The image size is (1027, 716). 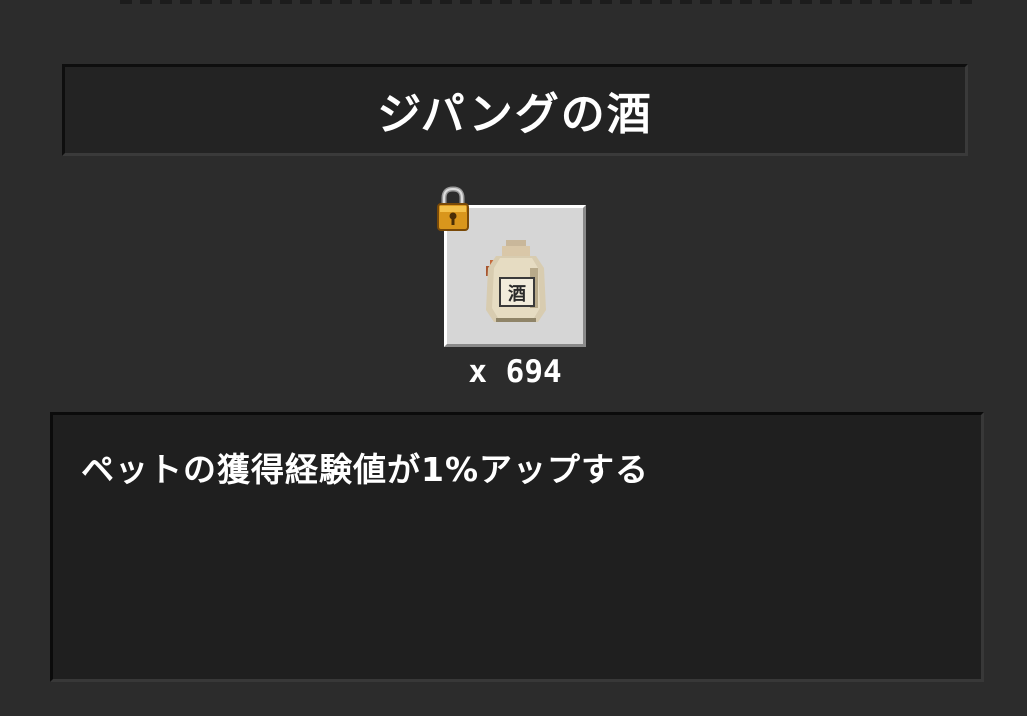 What do you see at coordinates (453, 208) in the screenshot?
I see `padlock-icon` at bounding box center [453, 208].